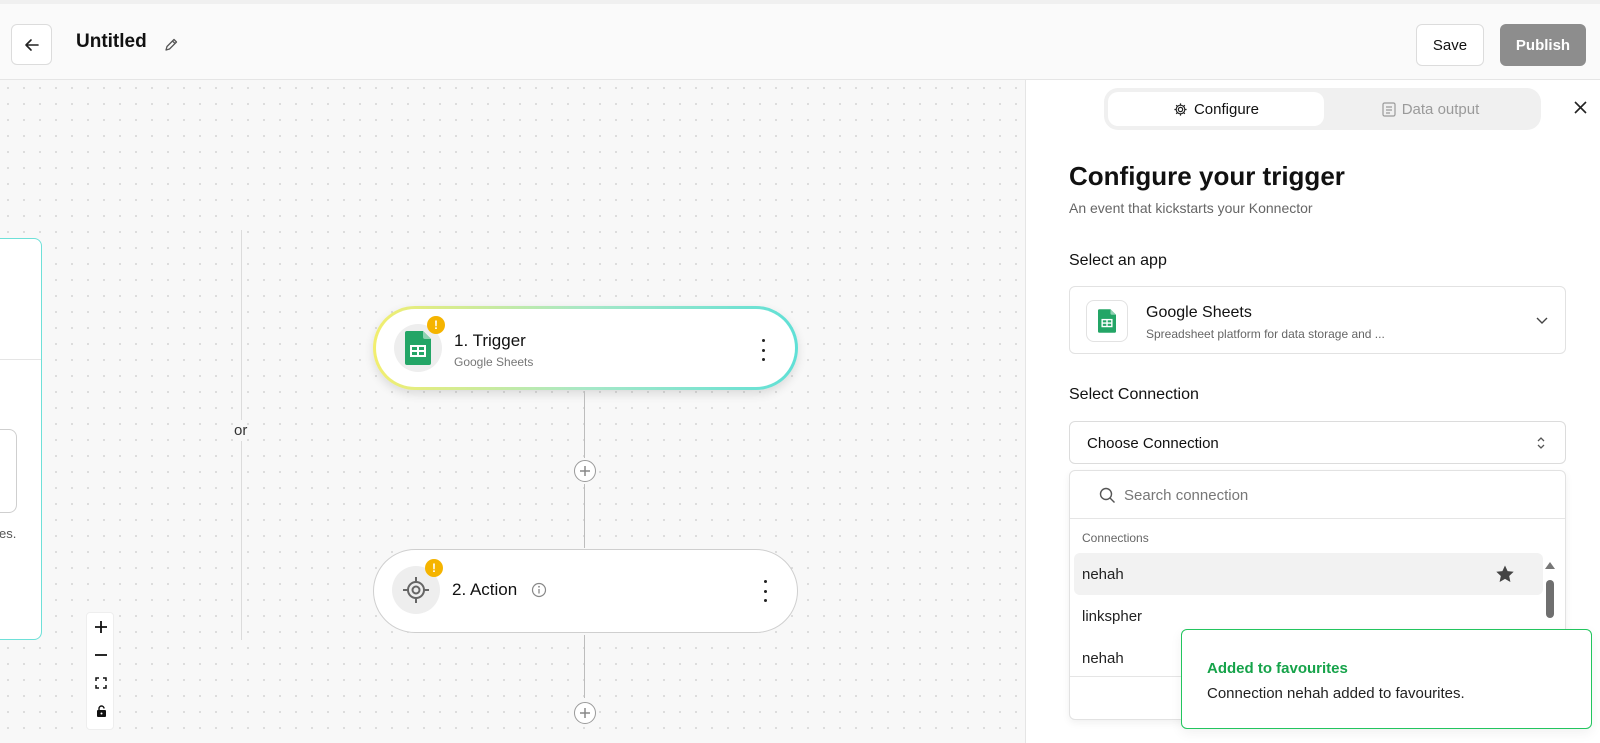 The height and width of the screenshot is (743, 1600). I want to click on close-icon, so click(1580, 107).